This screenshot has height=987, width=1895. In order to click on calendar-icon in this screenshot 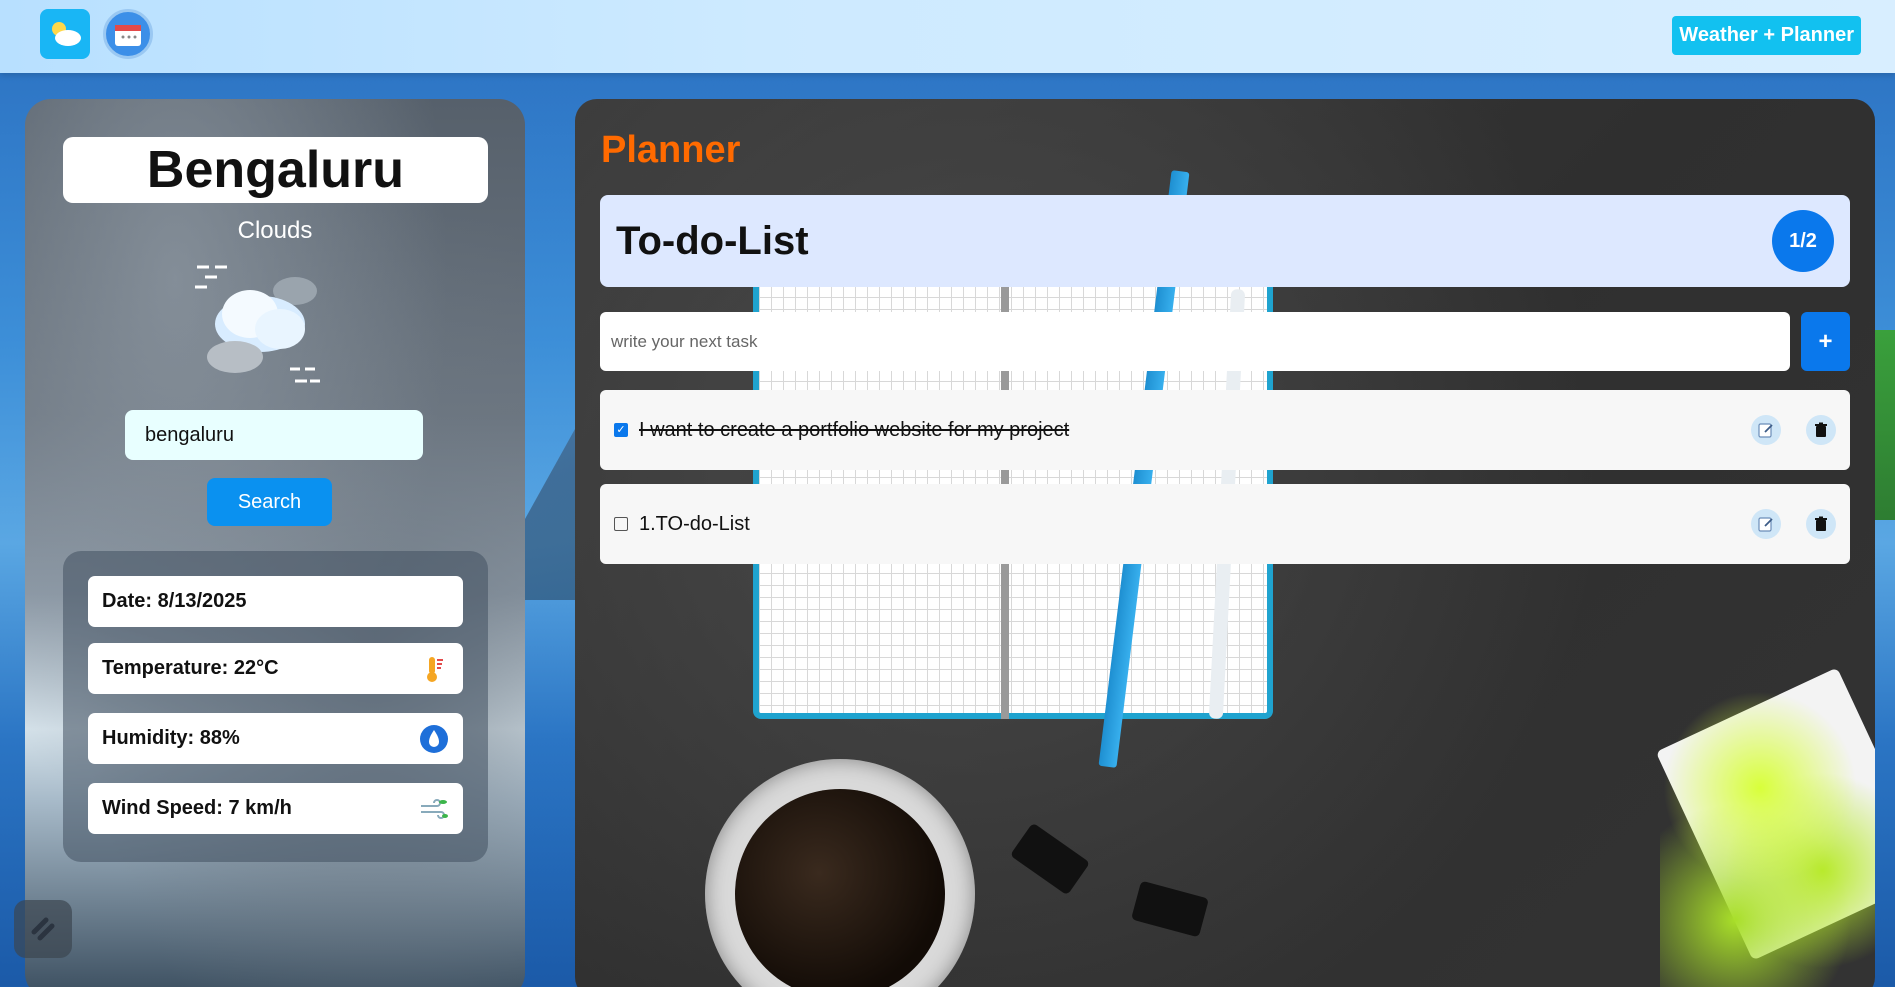, I will do `click(128, 35)`.